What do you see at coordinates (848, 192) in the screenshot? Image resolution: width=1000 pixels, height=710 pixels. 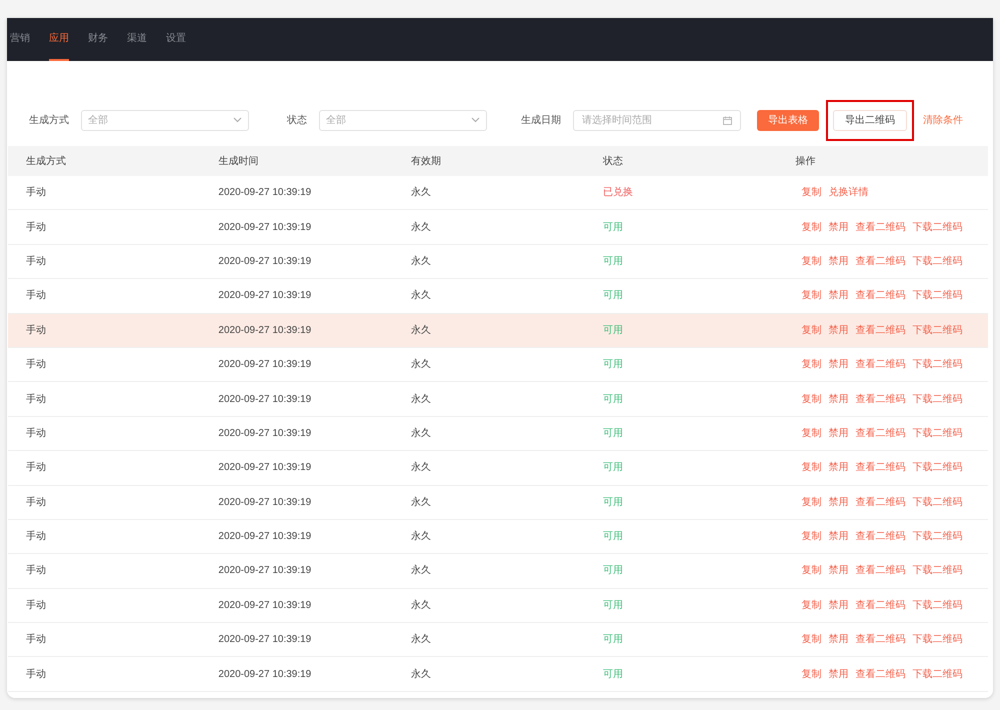 I see `action-link: 兑换详情` at bounding box center [848, 192].